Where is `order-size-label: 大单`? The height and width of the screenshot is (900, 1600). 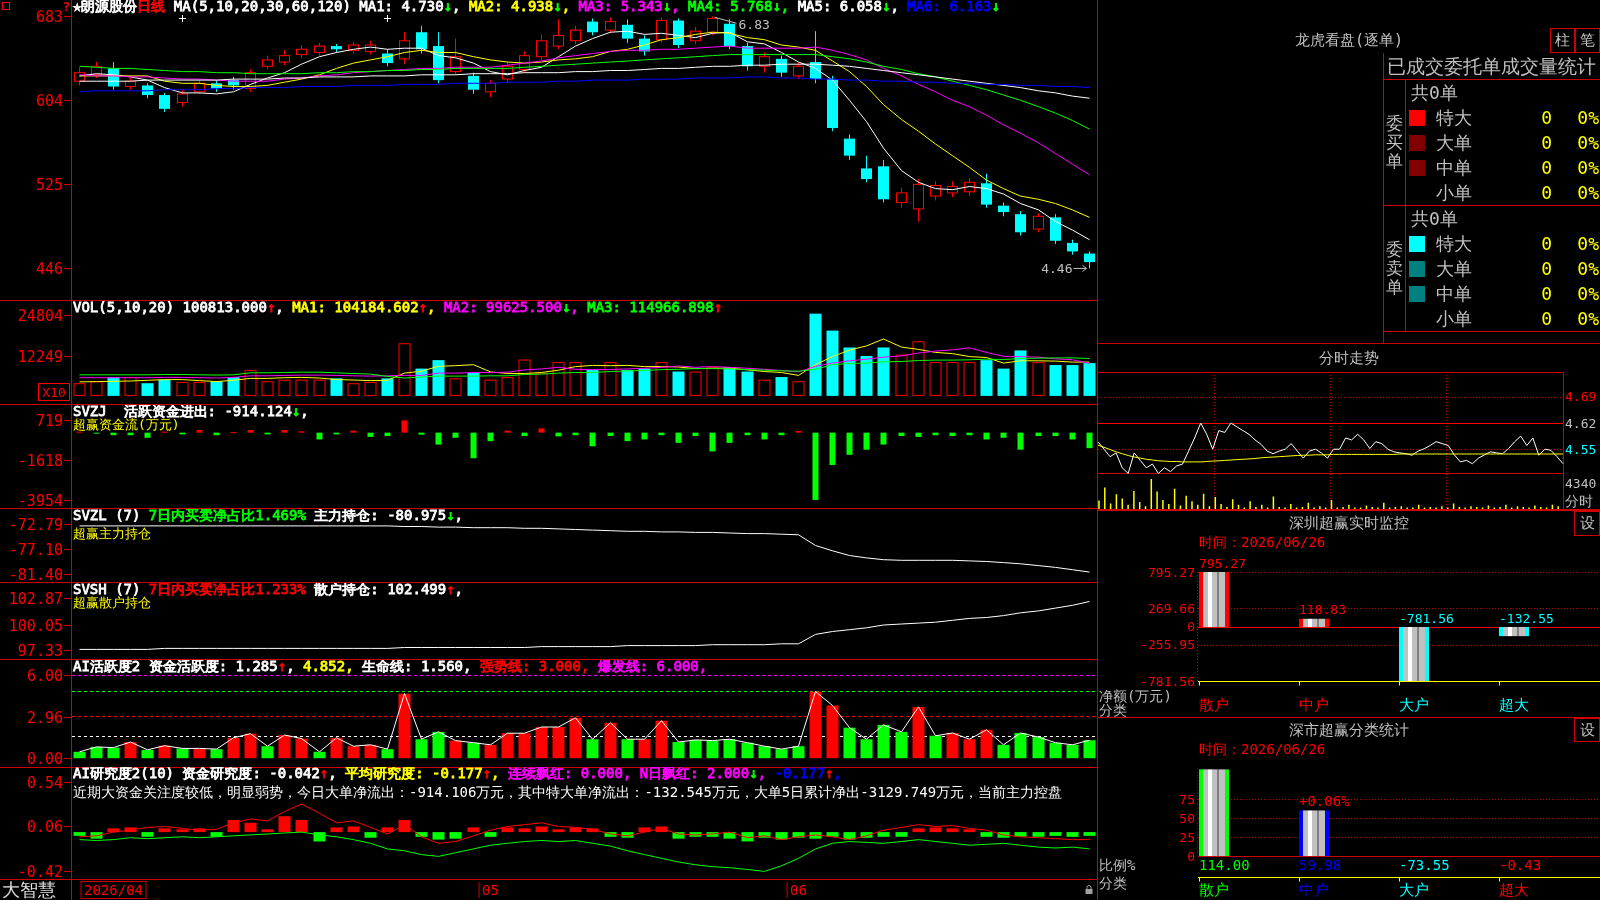
order-size-label: 大单 is located at coordinates (1454, 268).